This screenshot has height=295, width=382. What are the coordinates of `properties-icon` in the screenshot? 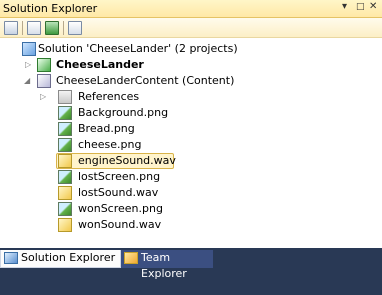 It's located at (11, 28).